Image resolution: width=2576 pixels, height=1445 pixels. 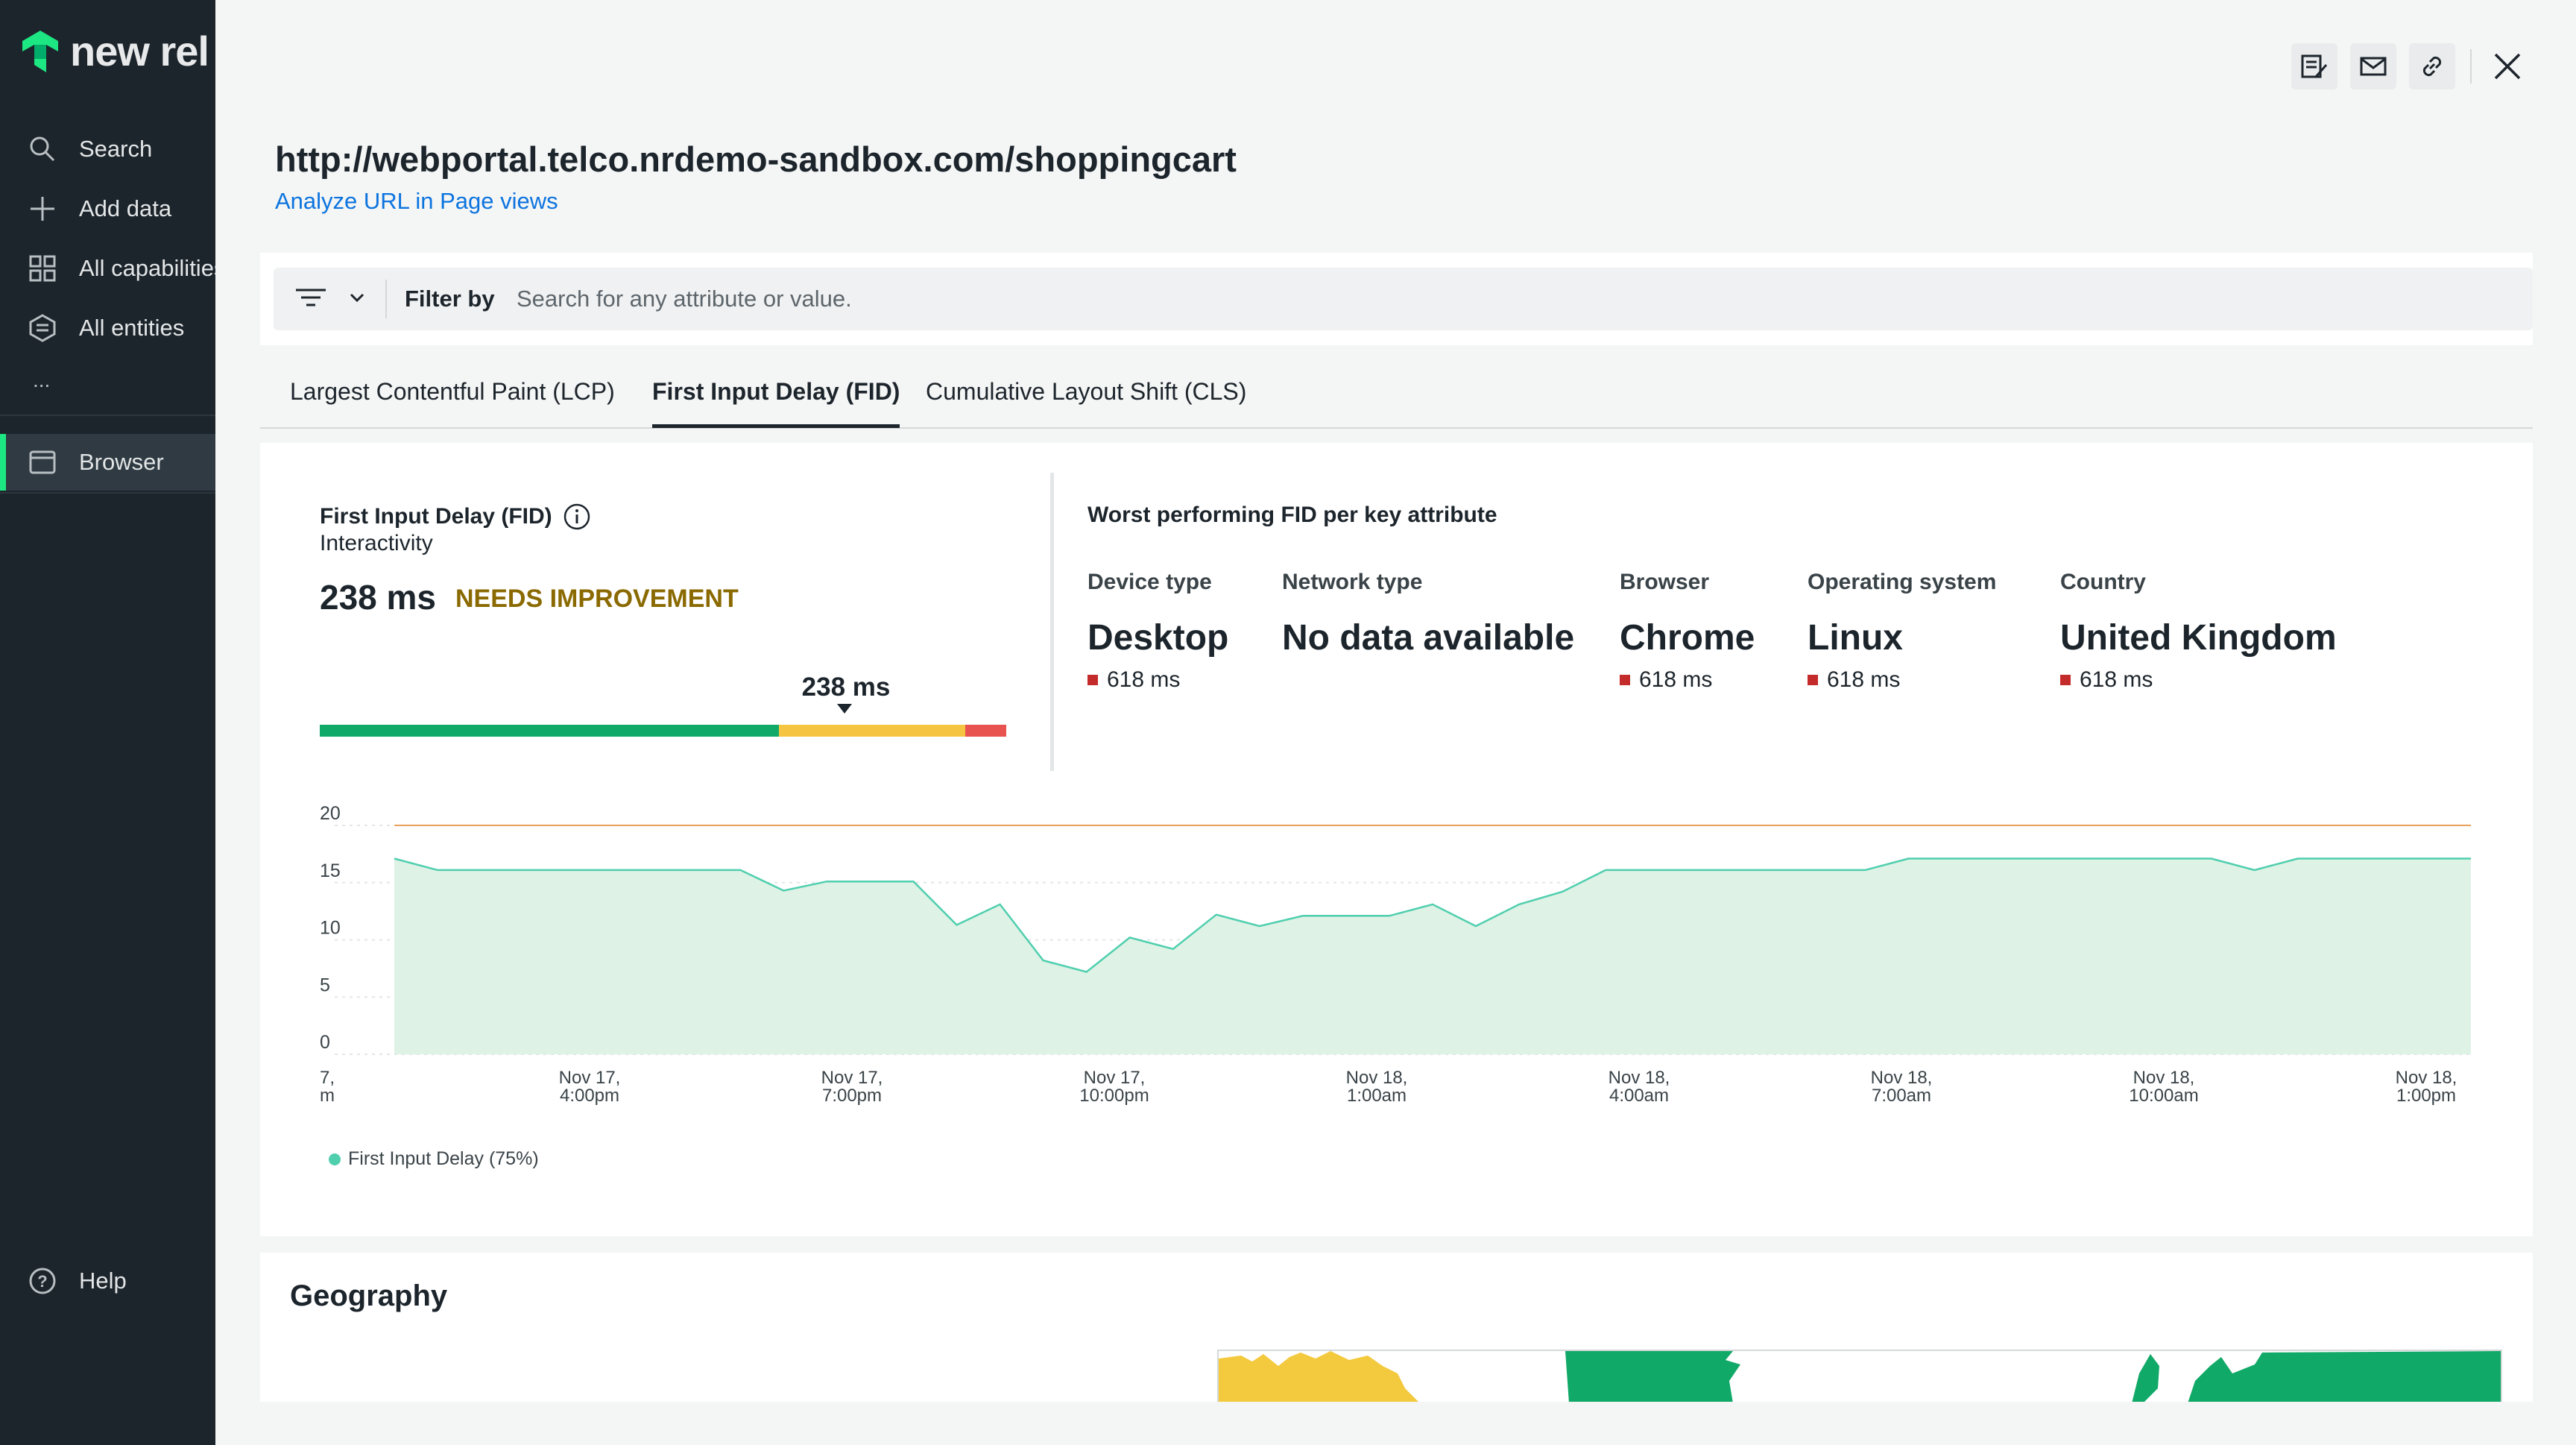 What do you see at coordinates (450, 299) in the screenshot?
I see `filter-label: Filter by` at bounding box center [450, 299].